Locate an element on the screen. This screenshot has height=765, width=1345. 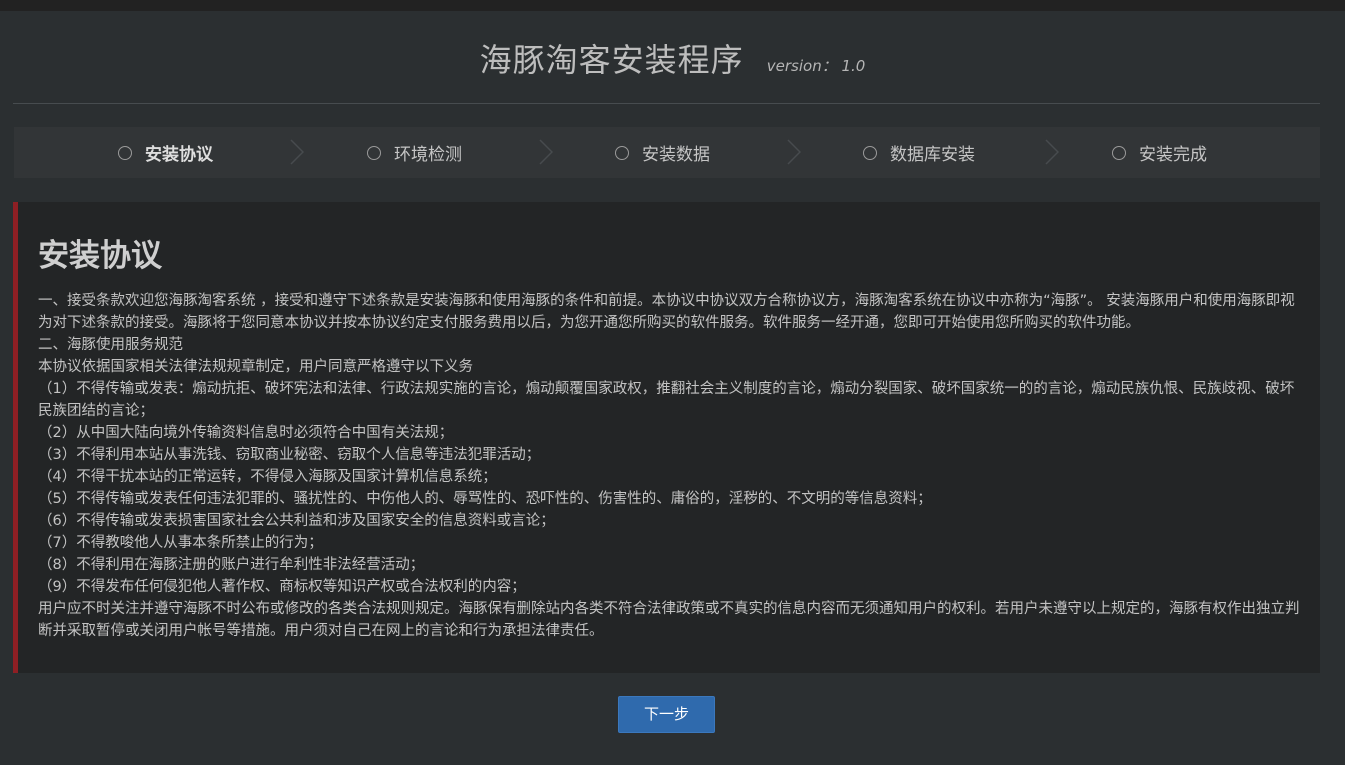
top-strip is located at coordinates (672, 5).